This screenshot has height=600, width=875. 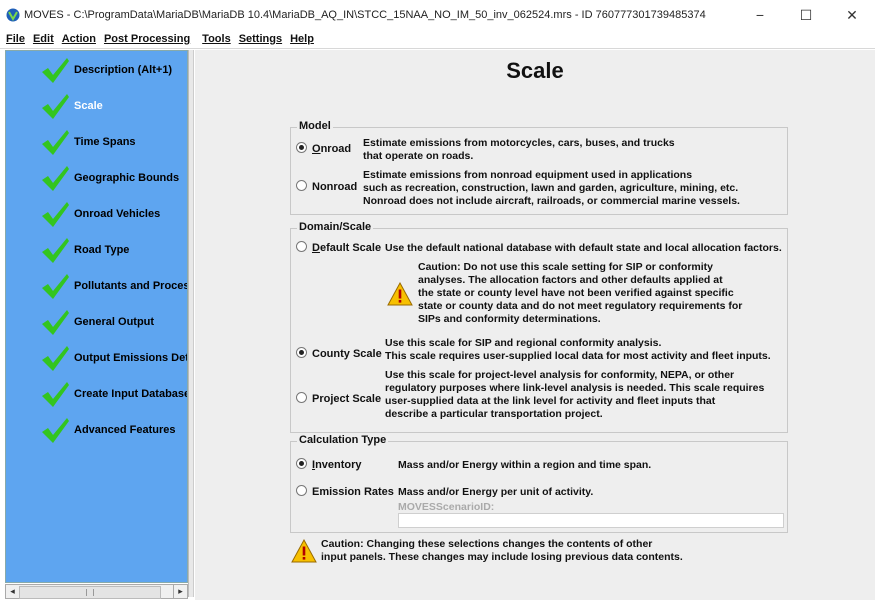 I want to click on county-scale-label: County Scale, so click(x=347, y=354).